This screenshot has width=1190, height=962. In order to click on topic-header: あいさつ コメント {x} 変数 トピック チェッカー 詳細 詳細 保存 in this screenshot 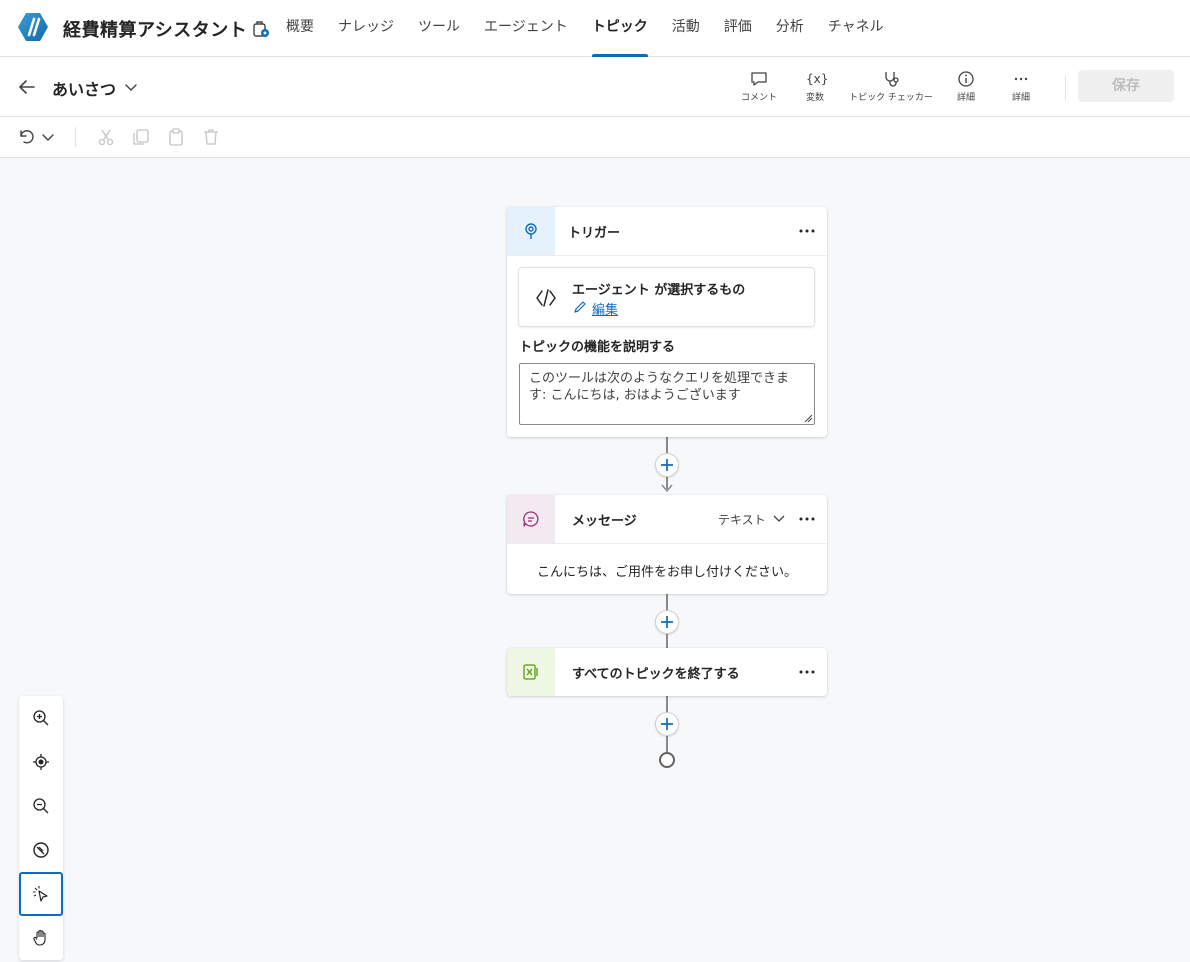, I will do `click(595, 87)`.